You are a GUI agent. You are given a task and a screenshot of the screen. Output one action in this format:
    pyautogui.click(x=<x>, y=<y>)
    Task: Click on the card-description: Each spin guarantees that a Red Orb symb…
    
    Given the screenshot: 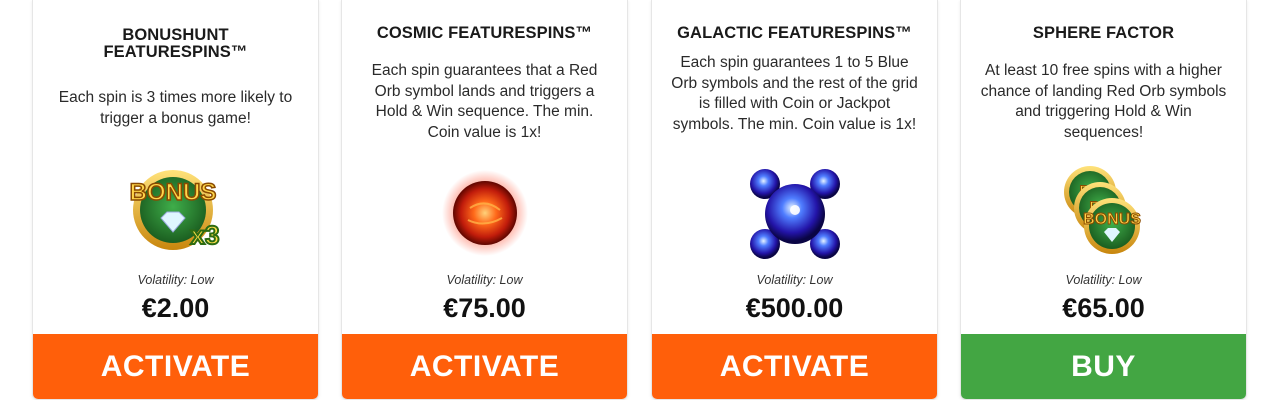 What is the action you would take?
    pyautogui.click(x=484, y=101)
    